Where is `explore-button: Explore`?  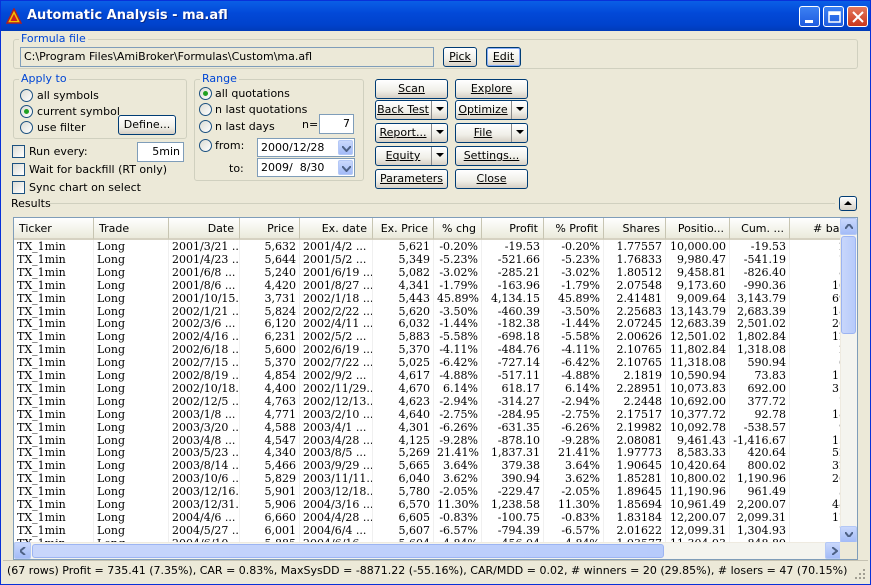 explore-button: Explore is located at coordinates (491, 89).